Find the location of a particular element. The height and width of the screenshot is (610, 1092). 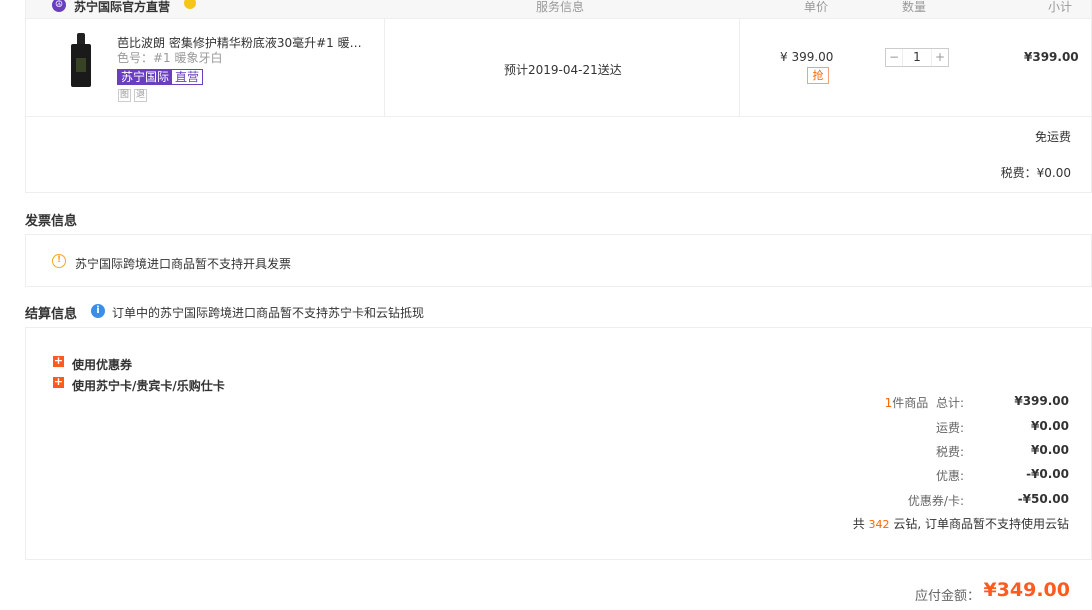

quantity-stepper: − 1 + is located at coordinates (917, 57).